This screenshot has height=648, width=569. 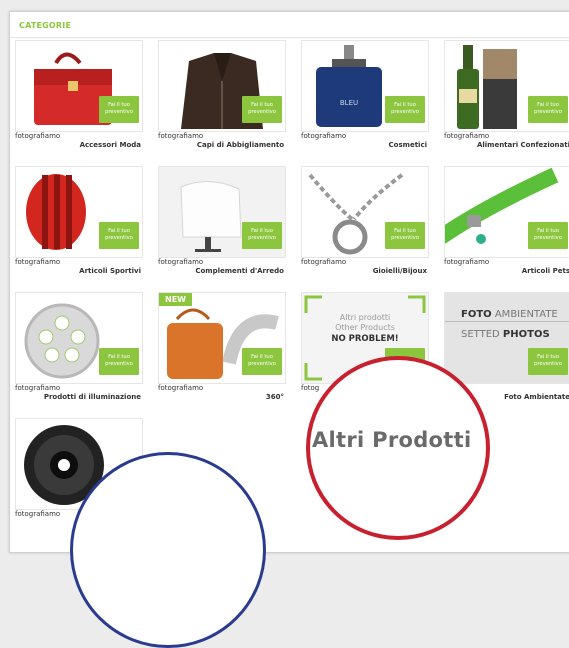 What do you see at coordinates (407, 145) in the screenshot?
I see `card-caption-category: Cosmetici` at bounding box center [407, 145].